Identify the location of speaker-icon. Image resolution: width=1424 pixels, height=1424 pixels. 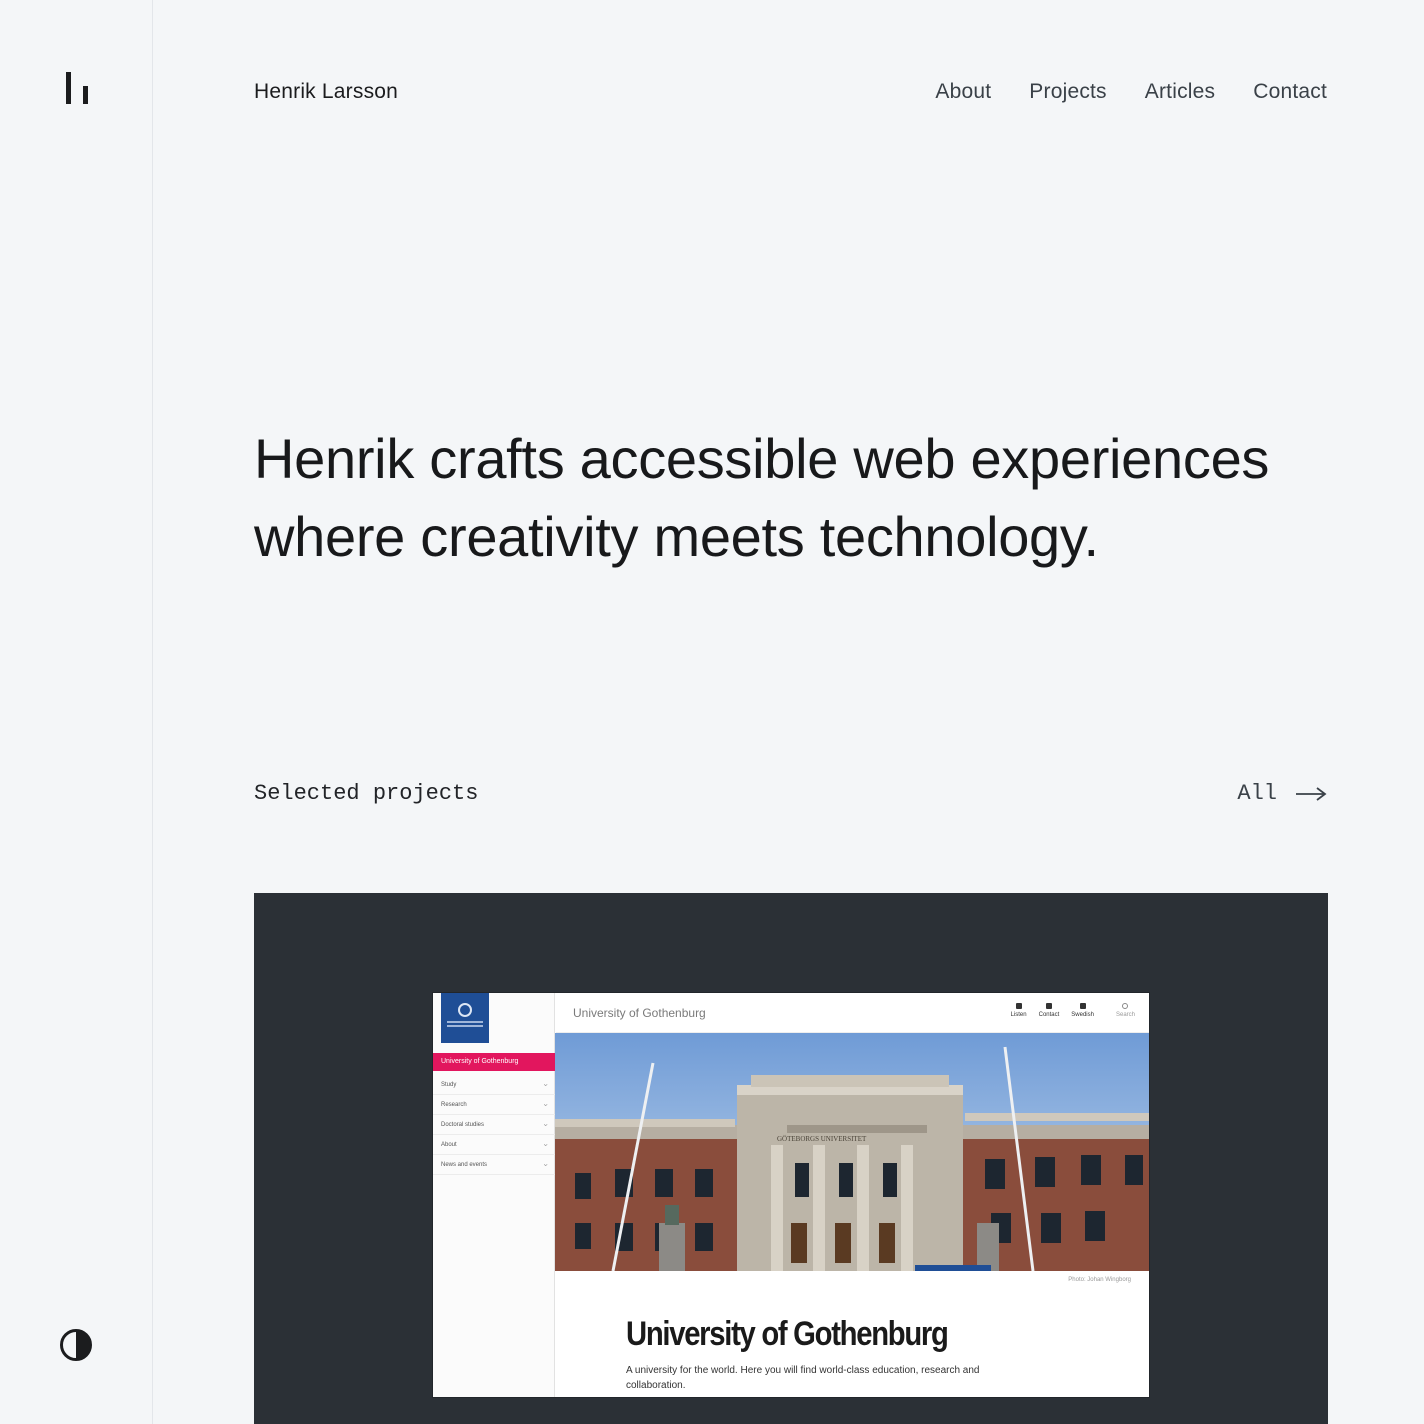
(1018, 1006).